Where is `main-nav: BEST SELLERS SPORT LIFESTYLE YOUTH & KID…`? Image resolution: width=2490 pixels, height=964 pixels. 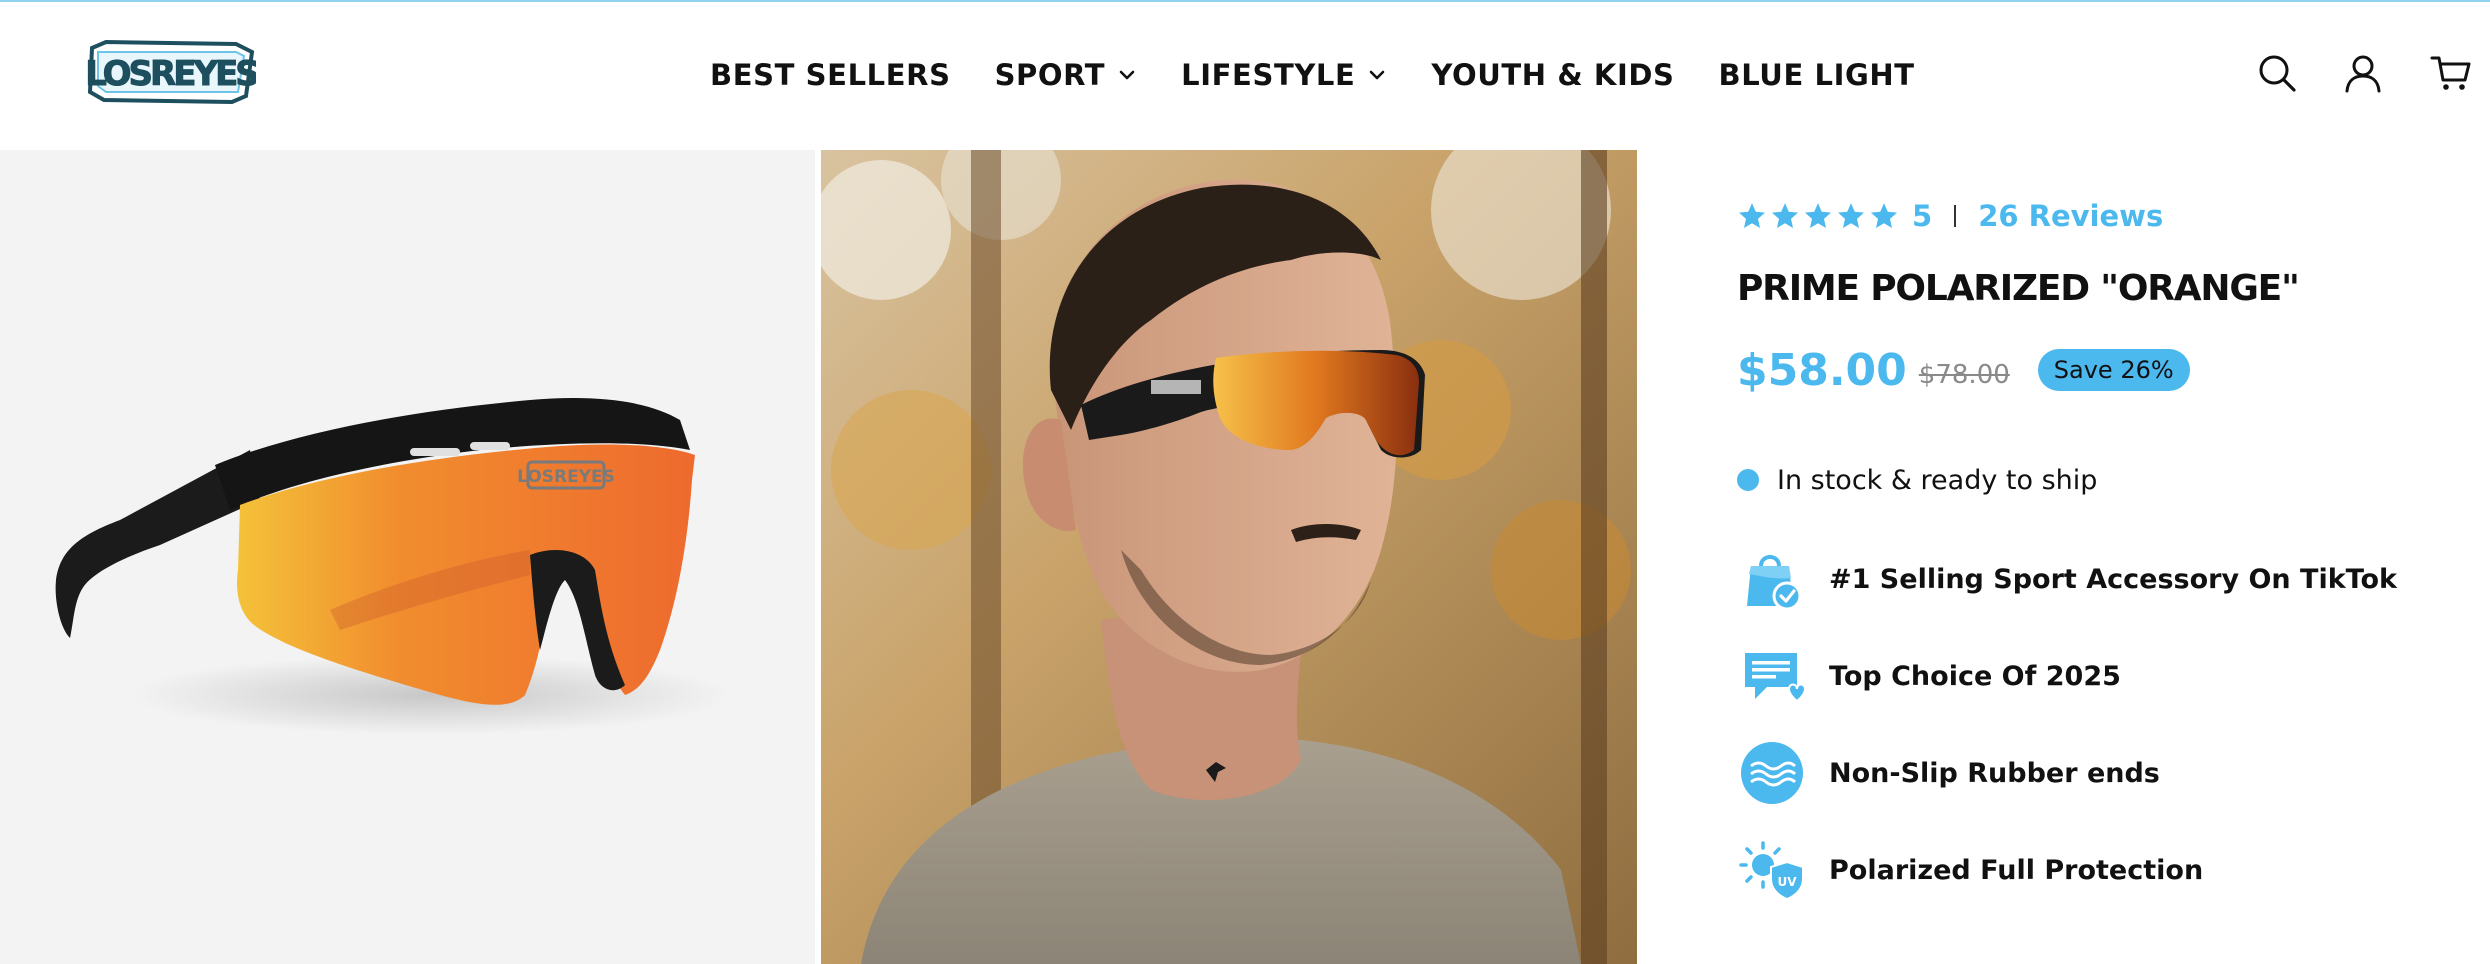 main-nav: BEST SELLERS SPORT LIFESTYLE YOUTH & KID… is located at coordinates (1312, 75).